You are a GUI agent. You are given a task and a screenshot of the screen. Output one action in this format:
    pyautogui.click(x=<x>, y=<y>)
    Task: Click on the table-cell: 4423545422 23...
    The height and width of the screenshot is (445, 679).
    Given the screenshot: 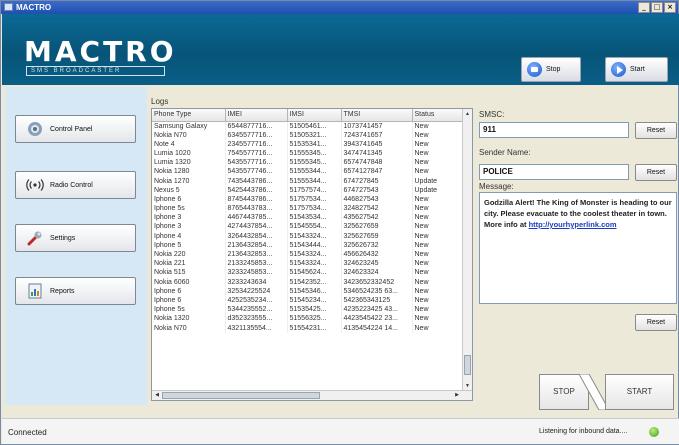 What is the action you would take?
    pyautogui.click(x=377, y=319)
    